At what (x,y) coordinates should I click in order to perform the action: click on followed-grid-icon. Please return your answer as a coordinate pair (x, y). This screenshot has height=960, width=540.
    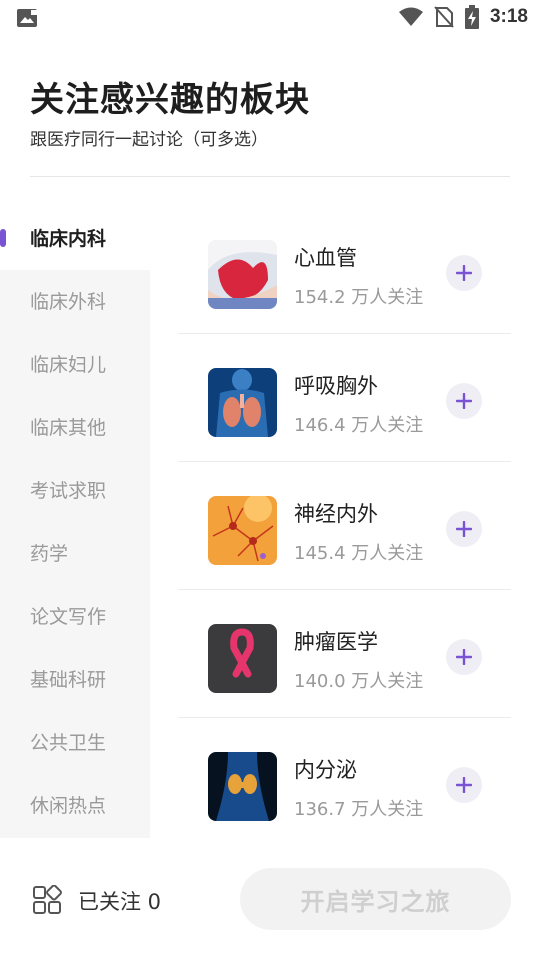
    Looking at the image, I should click on (47, 900).